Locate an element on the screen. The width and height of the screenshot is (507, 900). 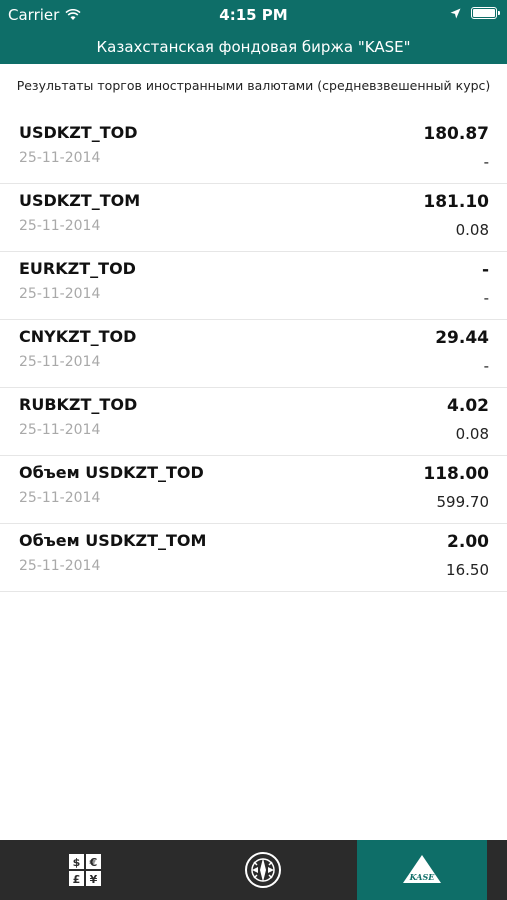
instrument-name: RUBKZT_TOD is located at coordinates (78, 404).